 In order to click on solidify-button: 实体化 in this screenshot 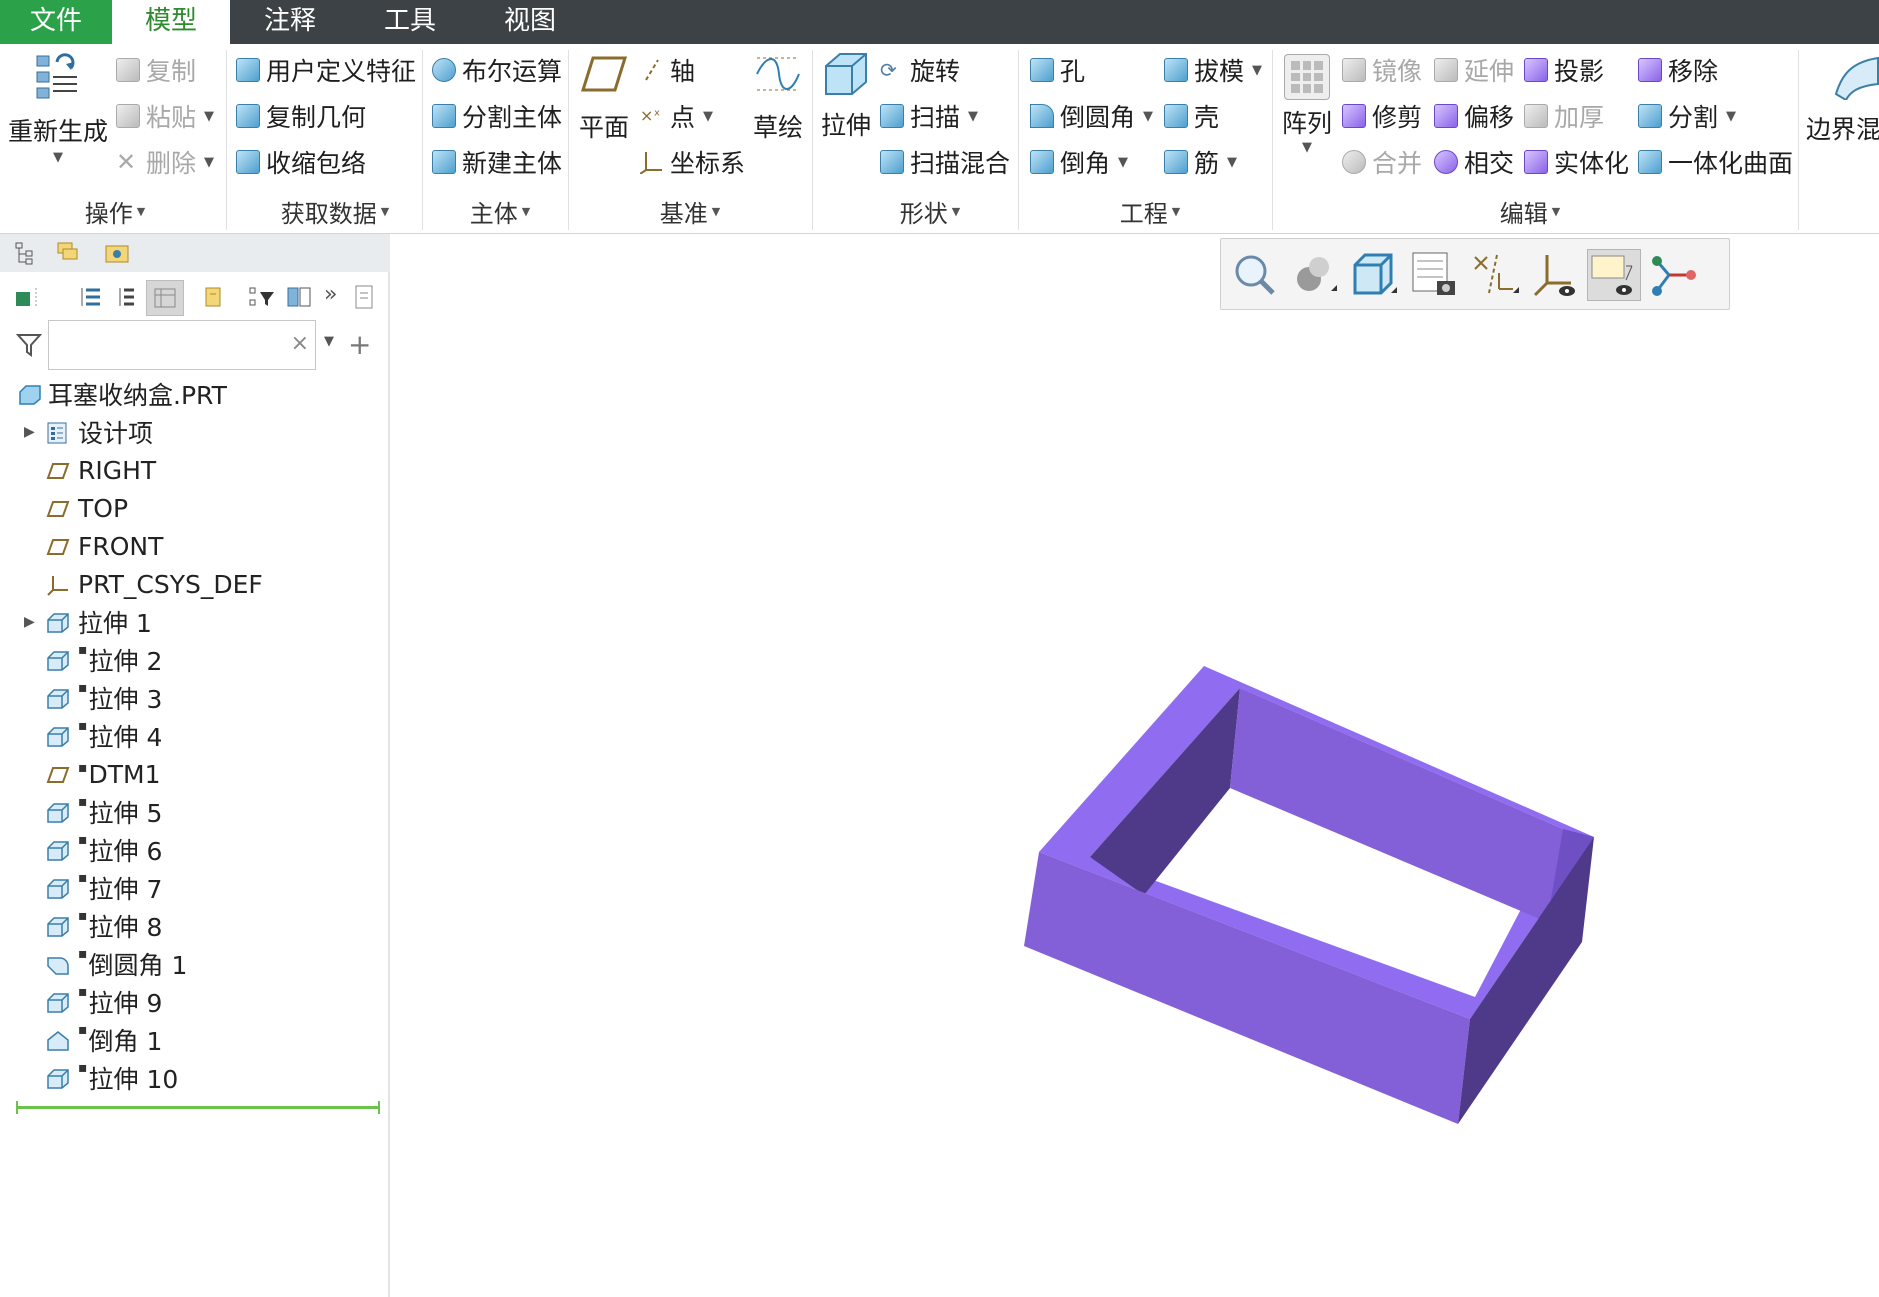, I will do `click(1576, 162)`.